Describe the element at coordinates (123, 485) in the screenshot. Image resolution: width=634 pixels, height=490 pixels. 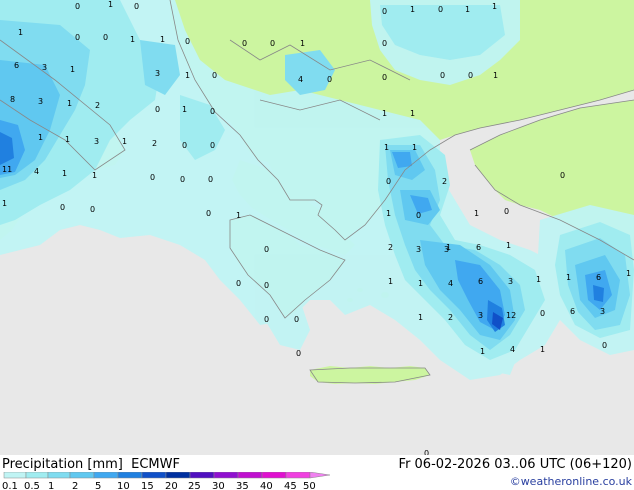
I see `scale-label: 10` at that location.